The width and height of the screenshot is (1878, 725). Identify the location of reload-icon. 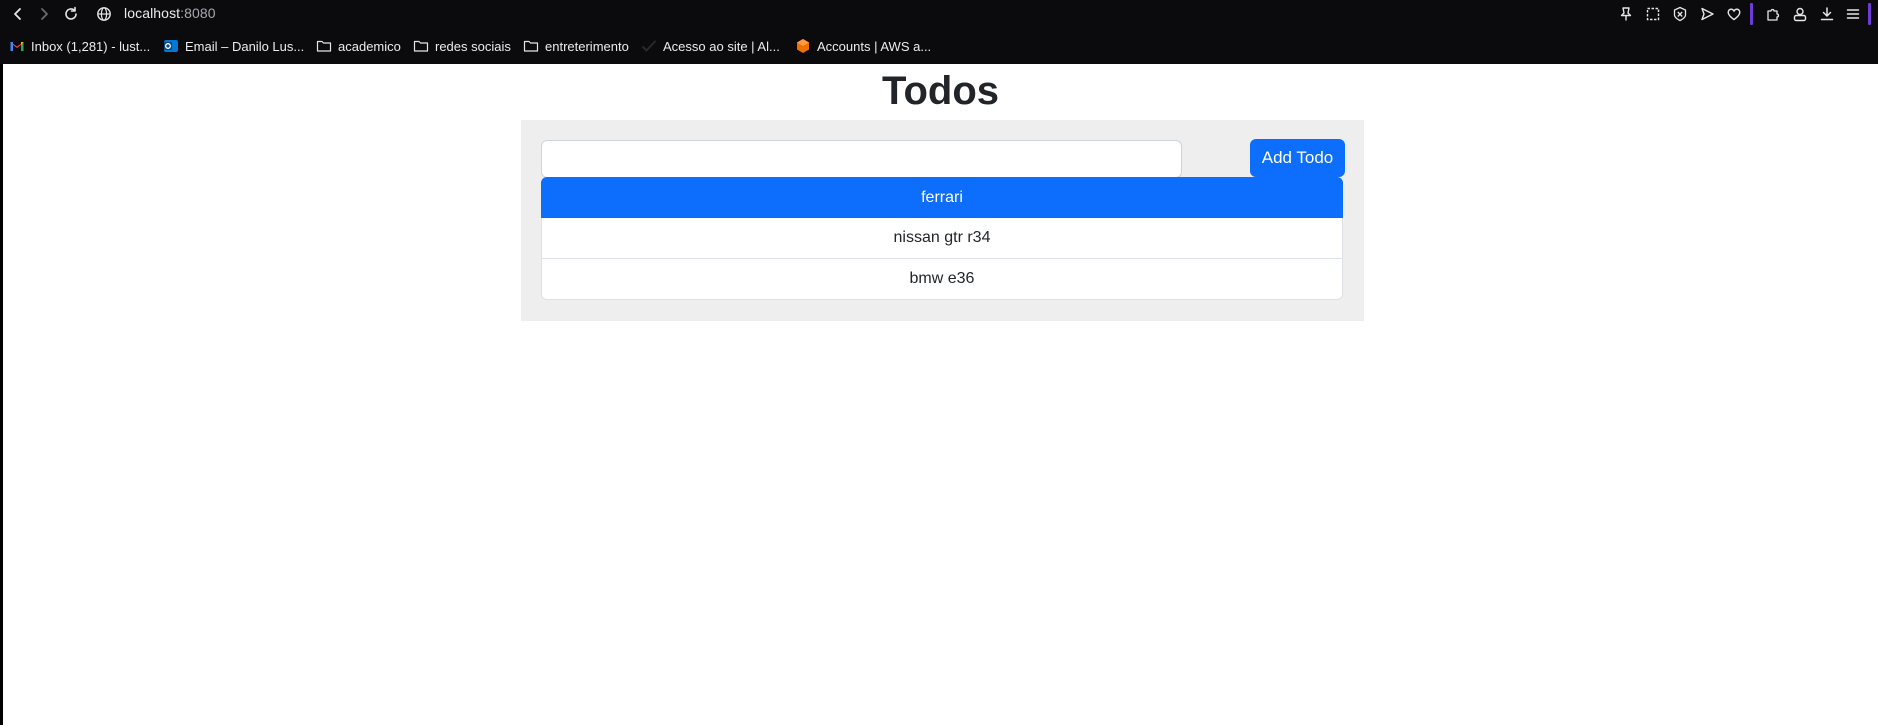
(71, 13).